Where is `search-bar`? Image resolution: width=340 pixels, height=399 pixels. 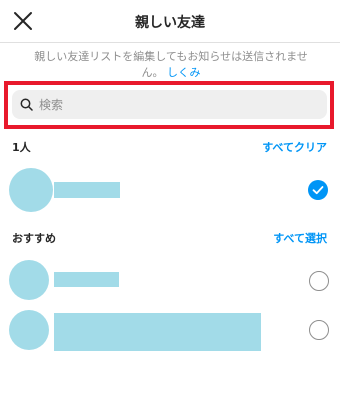
search-bar is located at coordinates (169, 104).